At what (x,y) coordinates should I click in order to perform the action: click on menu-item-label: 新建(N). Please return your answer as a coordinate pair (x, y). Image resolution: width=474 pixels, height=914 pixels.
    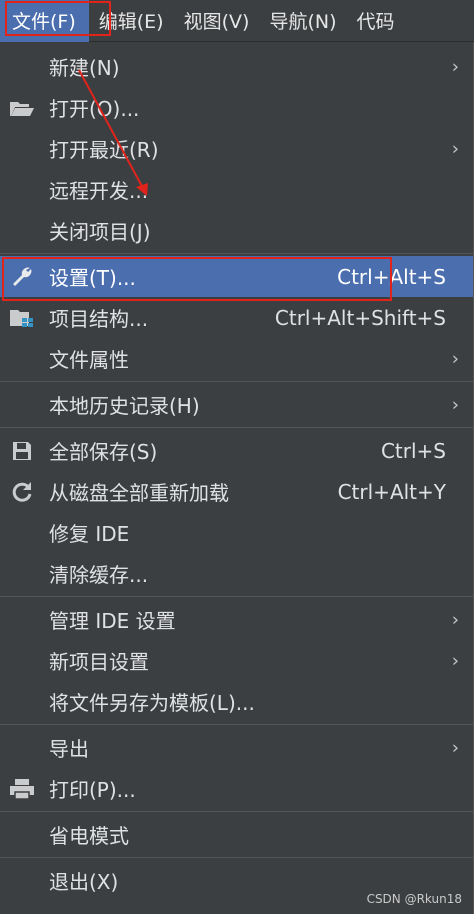
    Looking at the image, I should click on (84, 68).